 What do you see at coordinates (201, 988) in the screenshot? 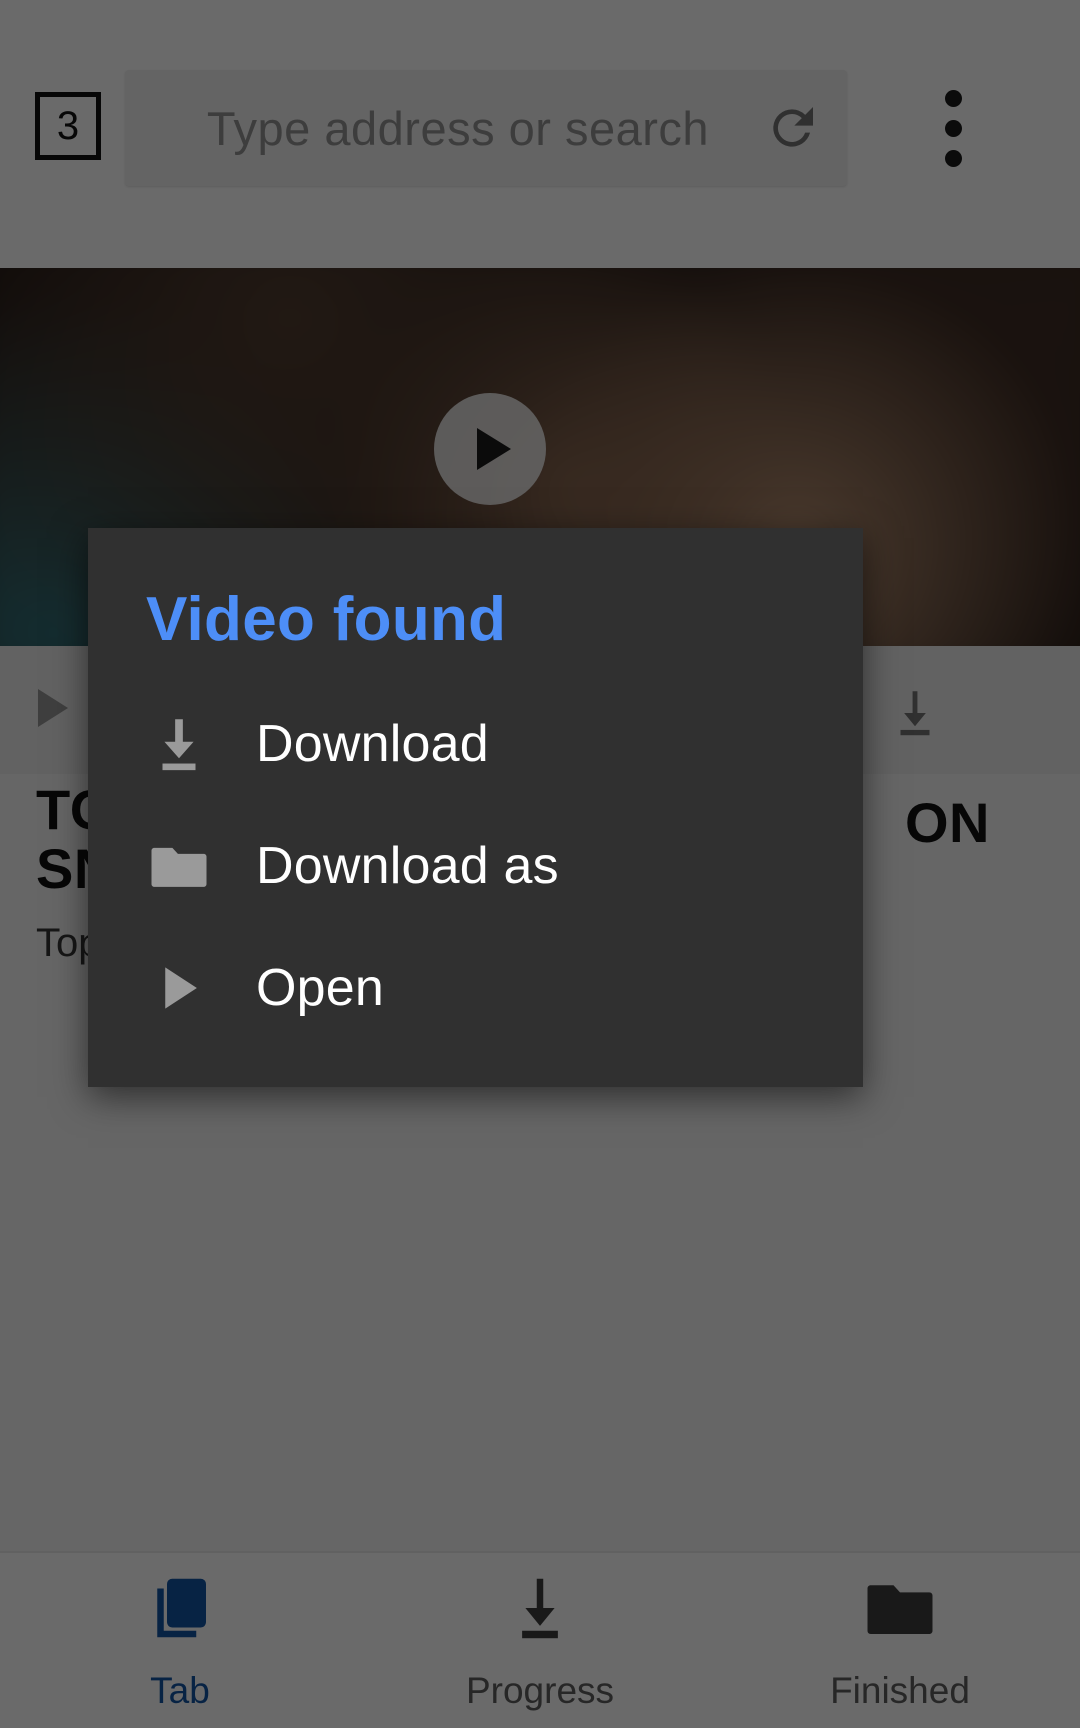
I see `play-icon` at bounding box center [201, 988].